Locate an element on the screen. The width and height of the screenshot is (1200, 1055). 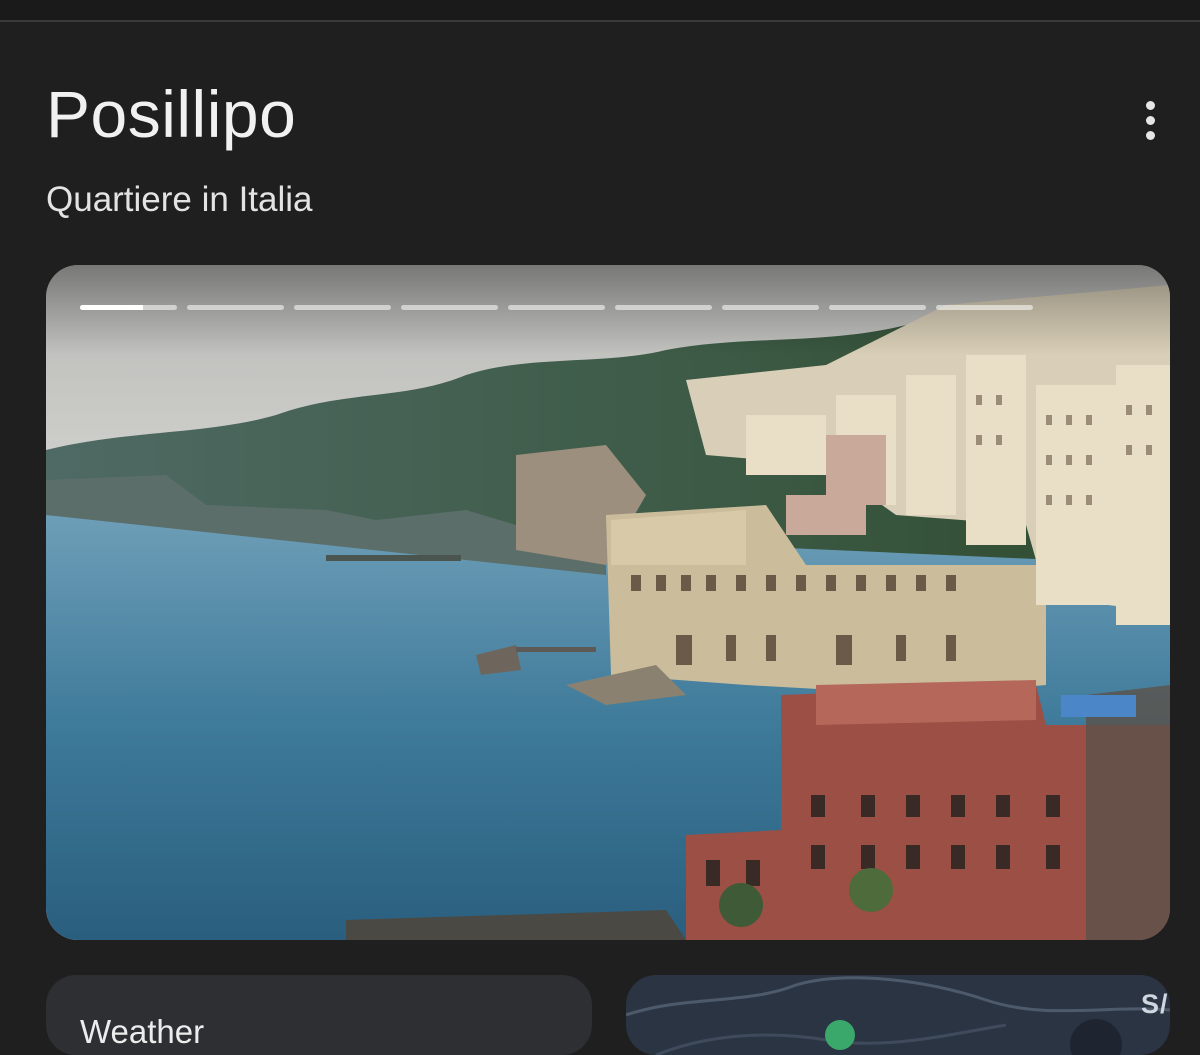
page-subtitle: Quartiere in Italia is located at coordinates (179, 199).